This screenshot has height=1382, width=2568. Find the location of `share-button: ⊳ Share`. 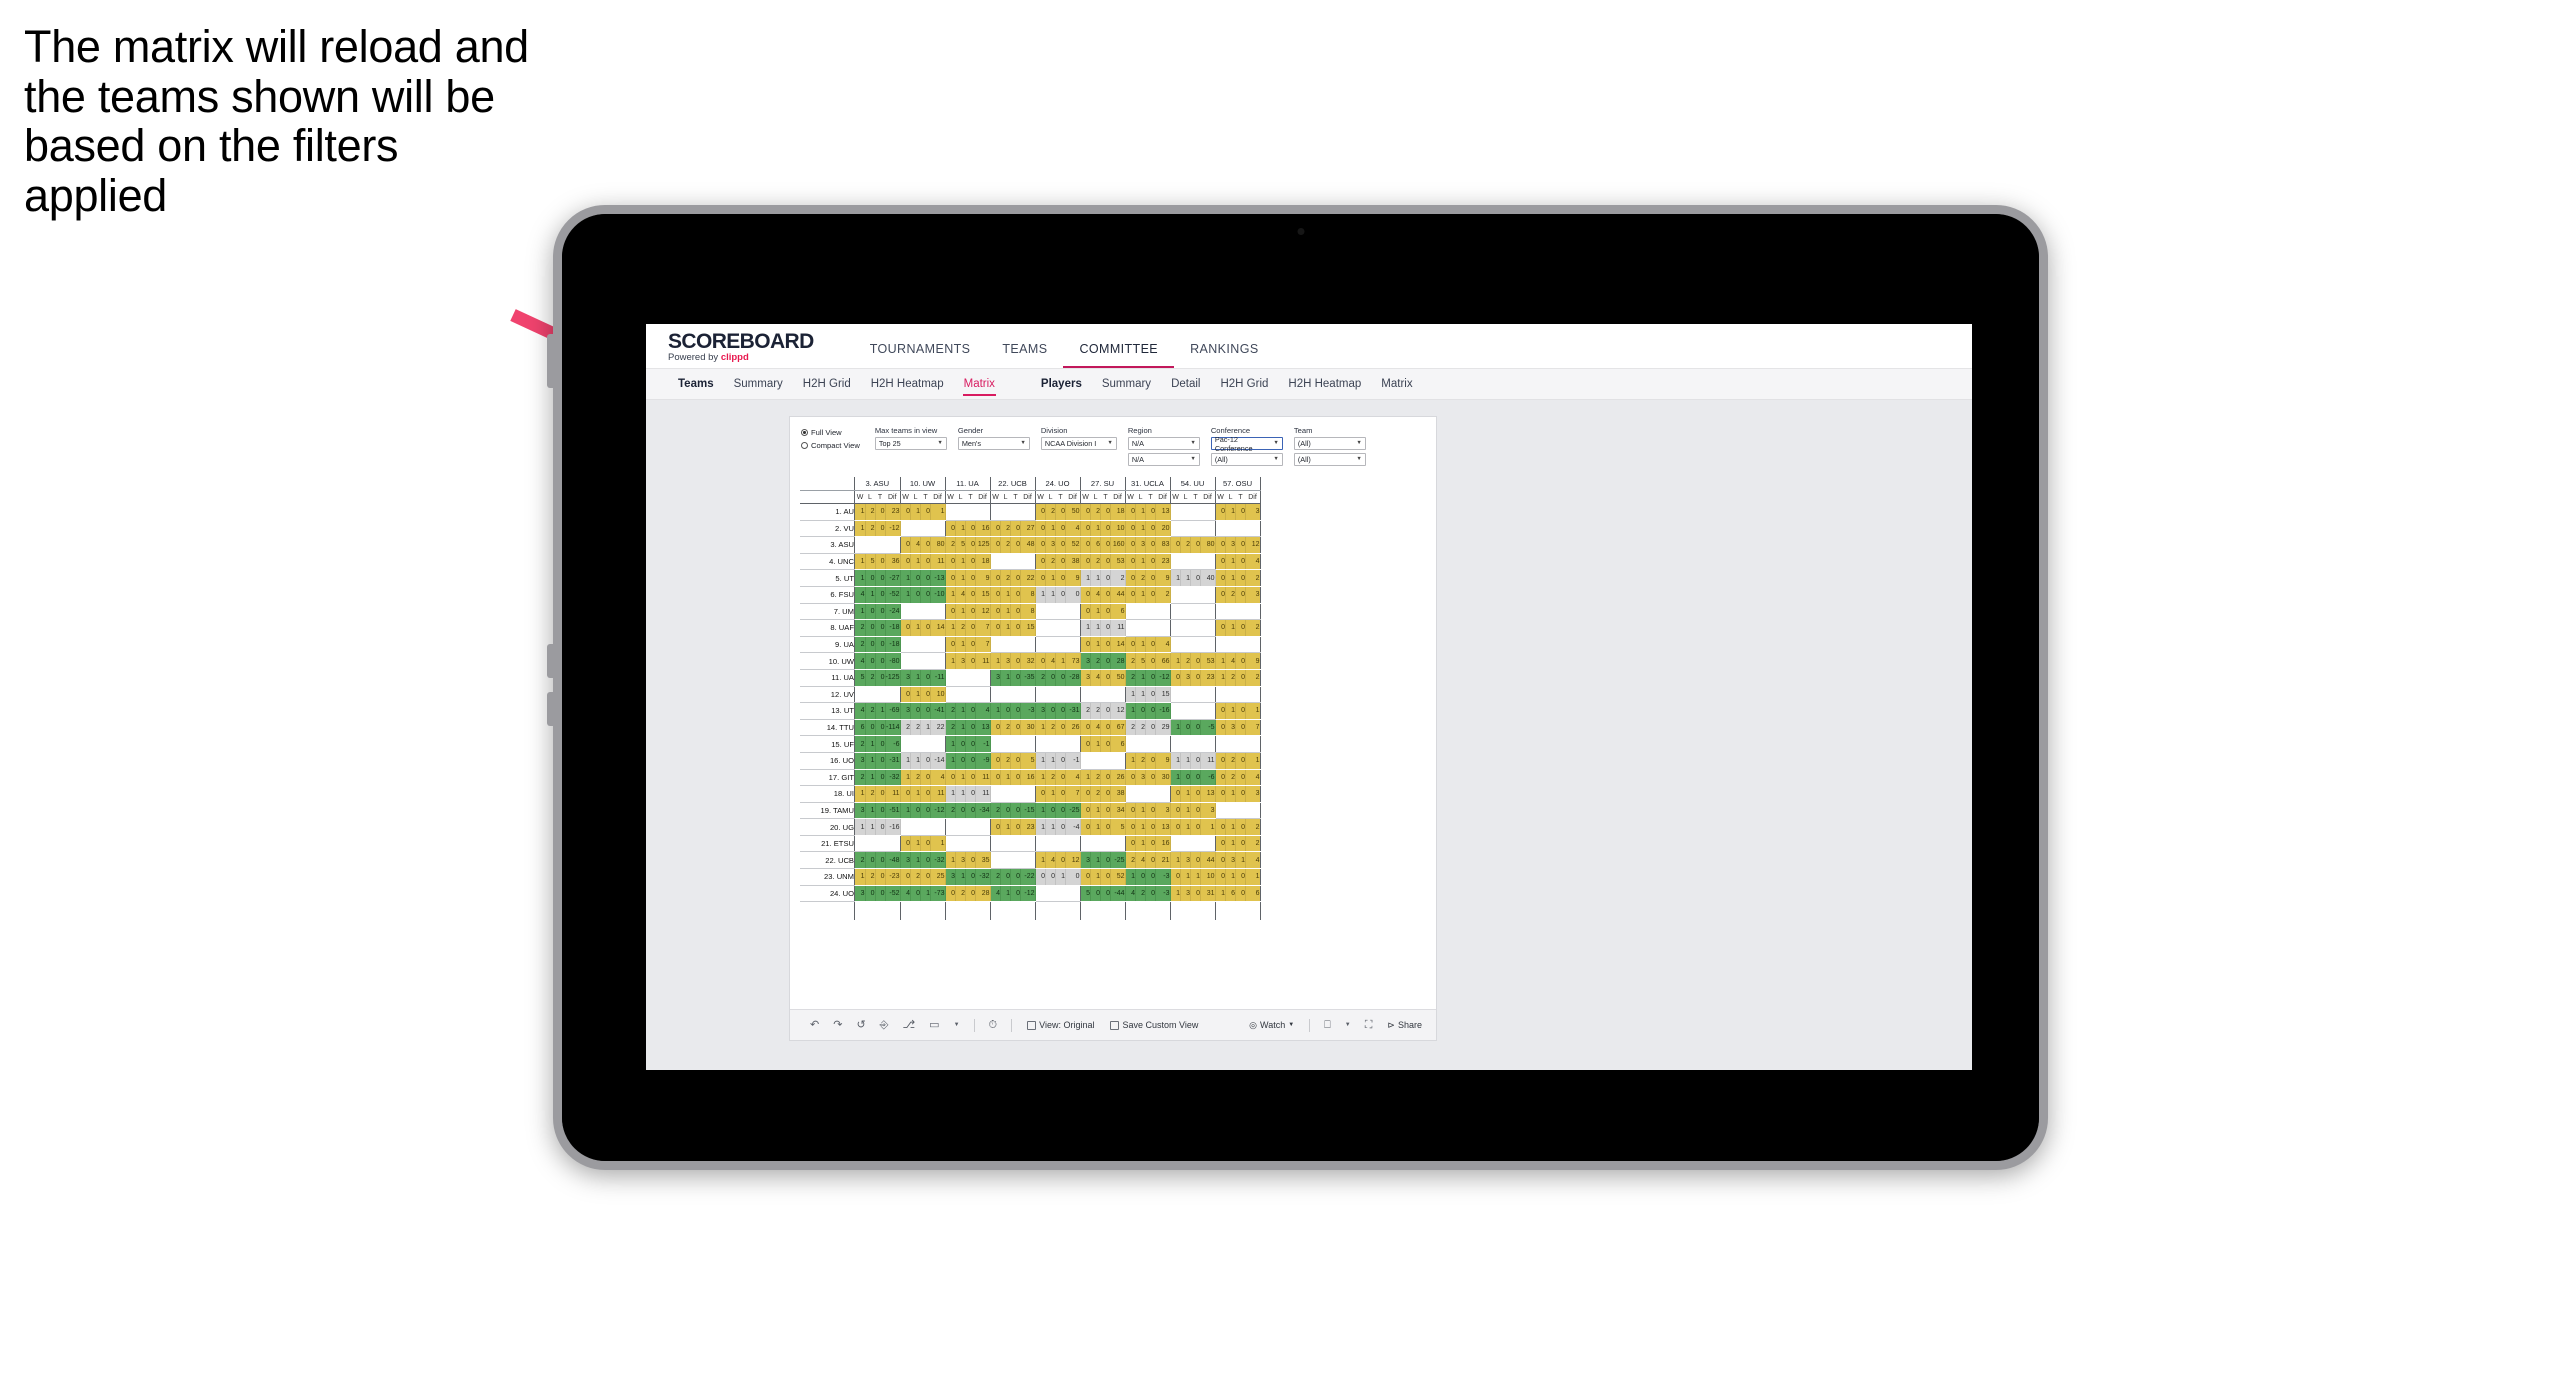

share-button: ⊳ Share is located at coordinates (1408, 1025).